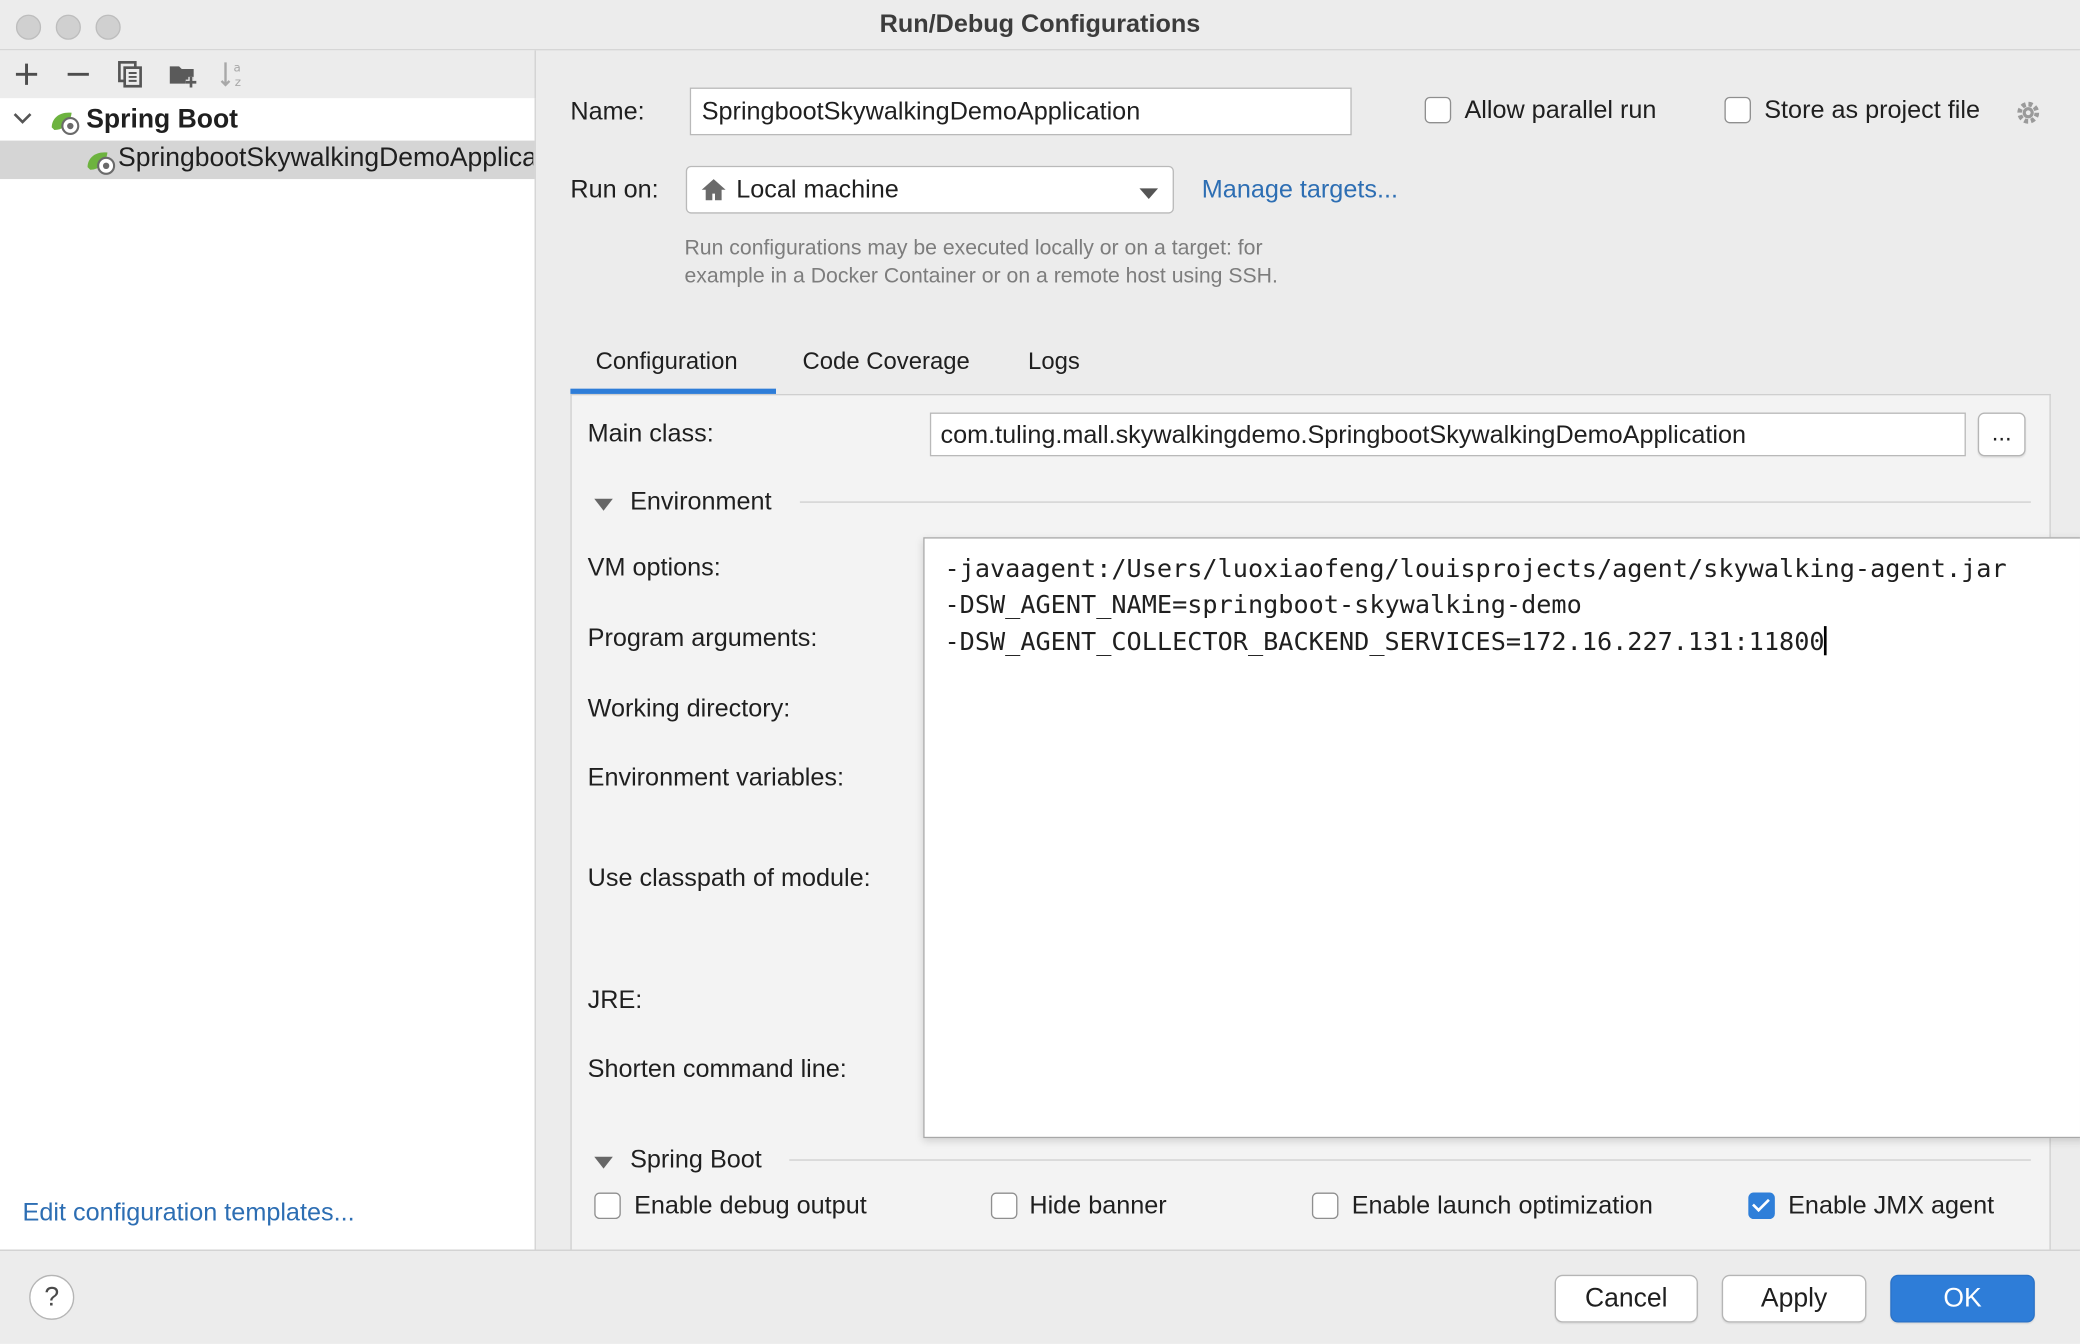  What do you see at coordinates (1415, 502) in the screenshot?
I see `environment-separator` at bounding box center [1415, 502].